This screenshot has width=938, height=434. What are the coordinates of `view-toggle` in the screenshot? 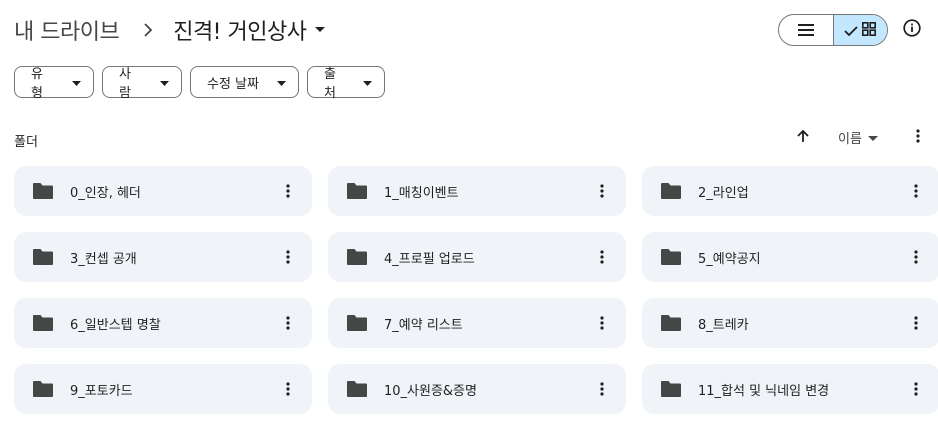 It's located at (833, 30).